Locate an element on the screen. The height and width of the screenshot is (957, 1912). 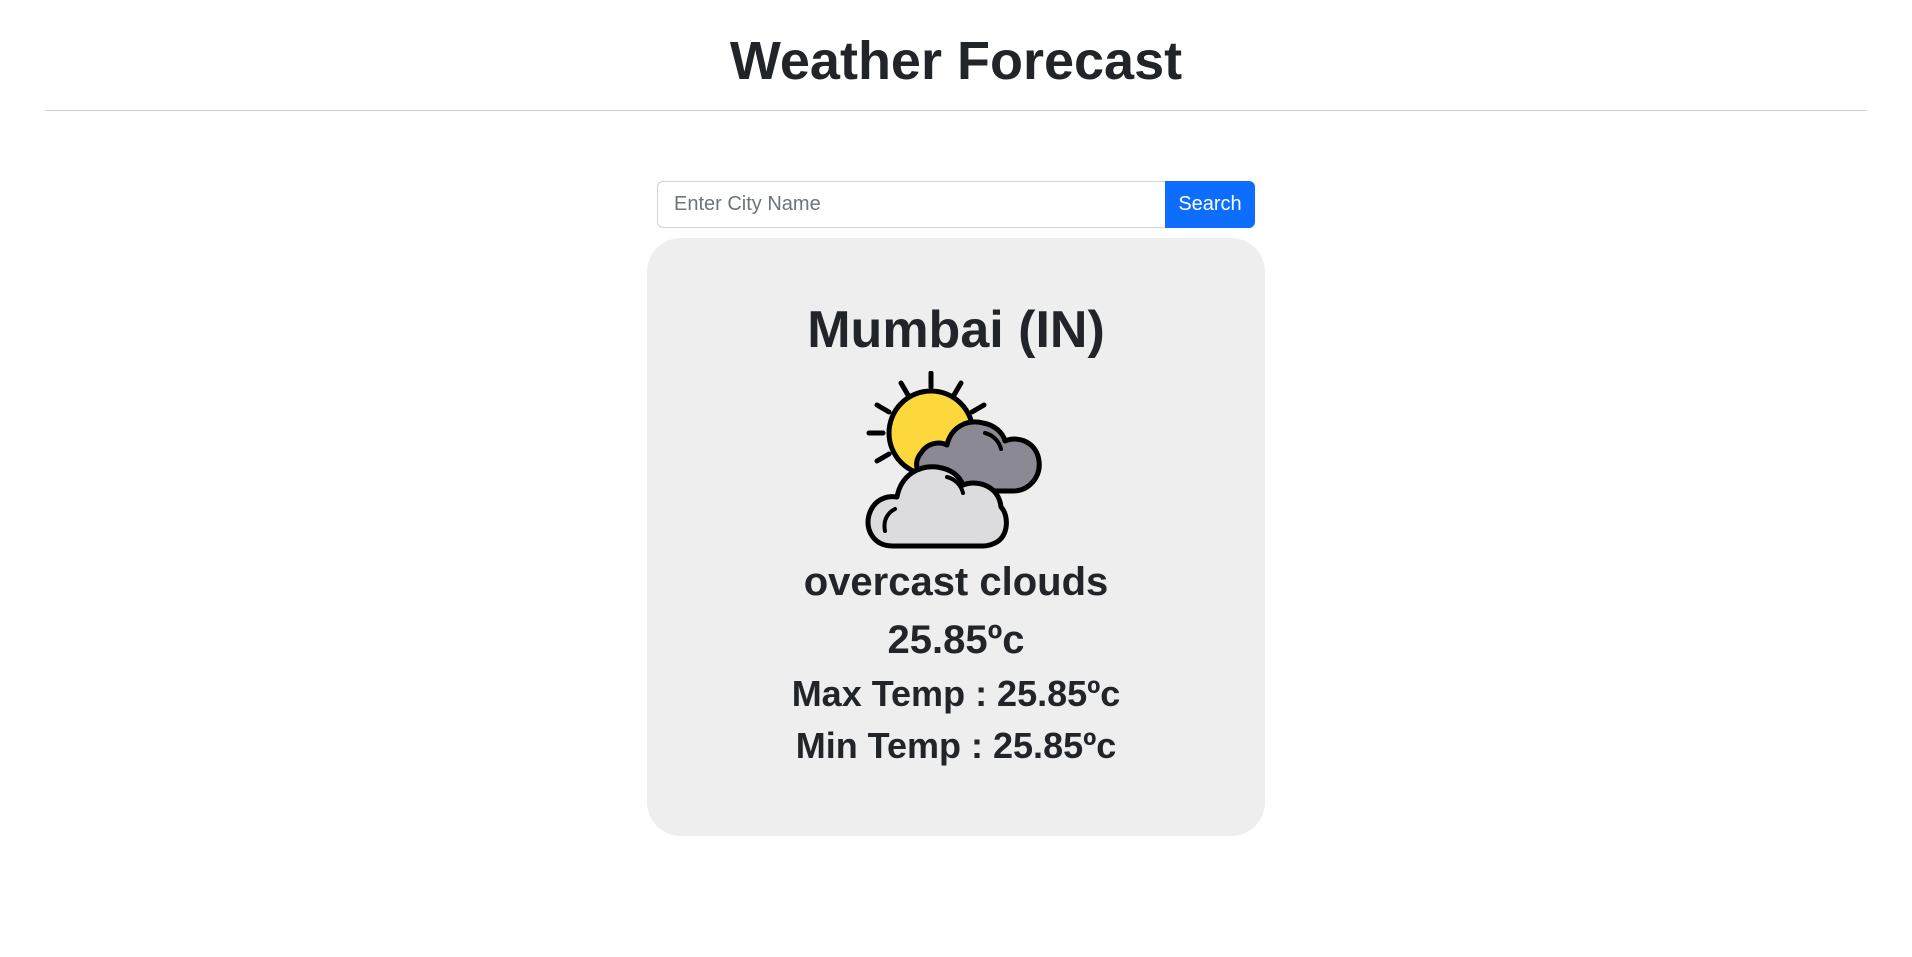
city-name: Mumbai (IN) is located at coordinates (956, 330).